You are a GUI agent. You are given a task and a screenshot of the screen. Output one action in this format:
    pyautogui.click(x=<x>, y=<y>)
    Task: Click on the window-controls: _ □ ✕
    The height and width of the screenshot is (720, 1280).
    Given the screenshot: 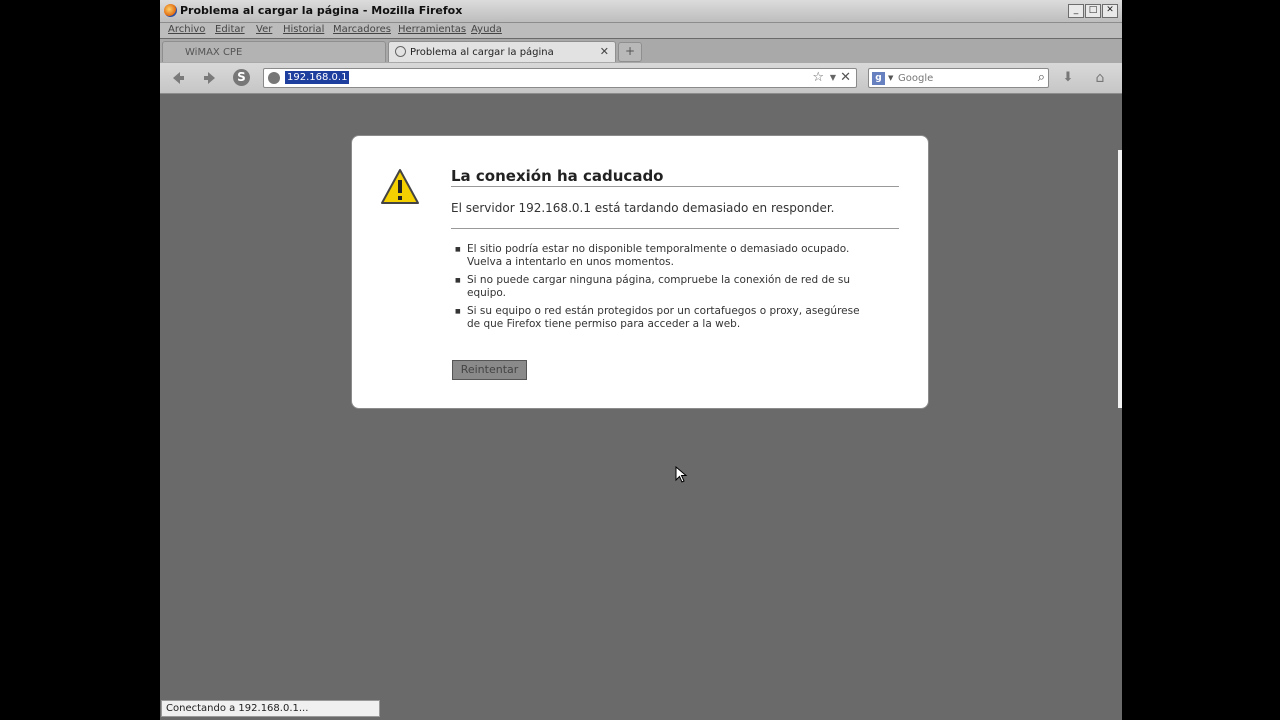 What is the action you would take?
    pyautogui.click(x=1093, y=11)
    